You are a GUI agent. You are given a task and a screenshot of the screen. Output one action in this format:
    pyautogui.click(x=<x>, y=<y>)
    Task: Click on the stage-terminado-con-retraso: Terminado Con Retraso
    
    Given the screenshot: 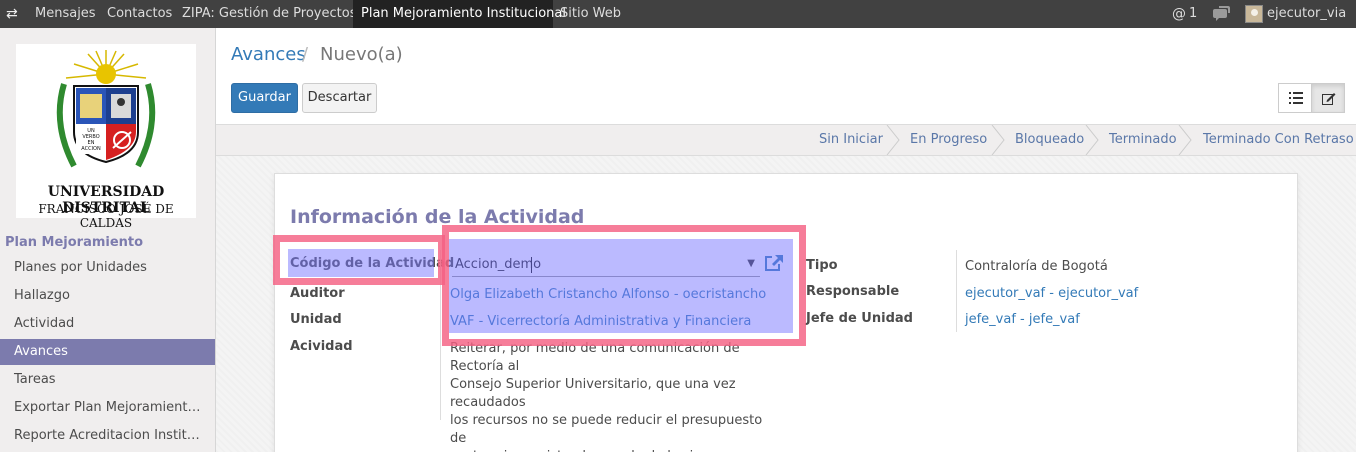 What is the action you would take?
    pyautogui.click(x=1278, y=140)
    